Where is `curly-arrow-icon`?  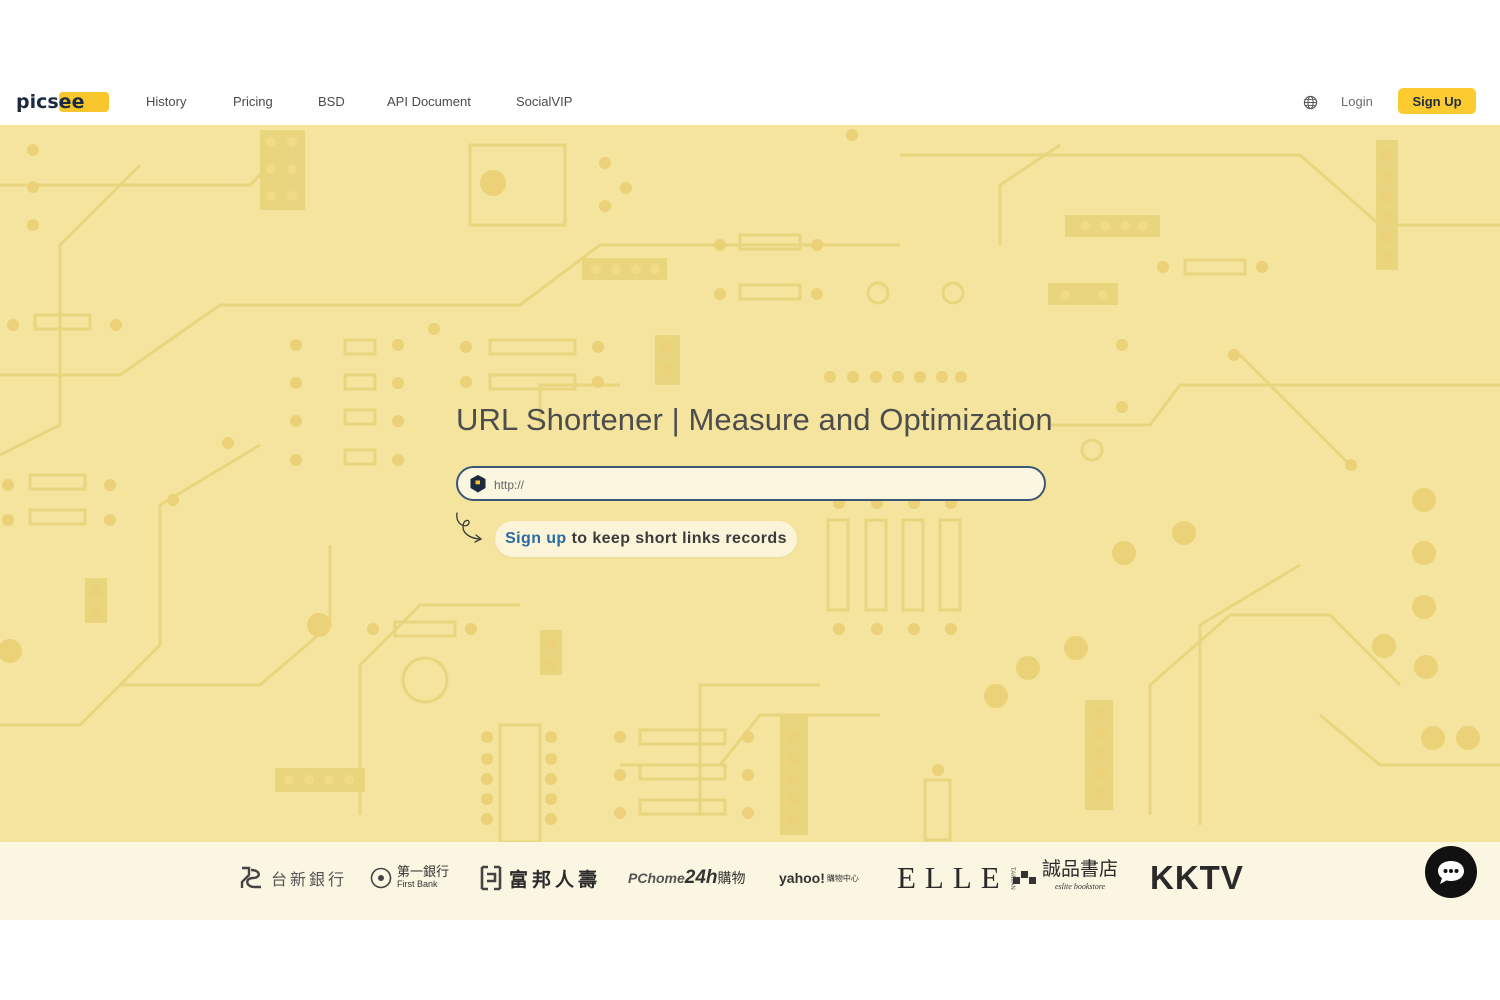
curly-arrow-icon is located at coordinates (469, 527).